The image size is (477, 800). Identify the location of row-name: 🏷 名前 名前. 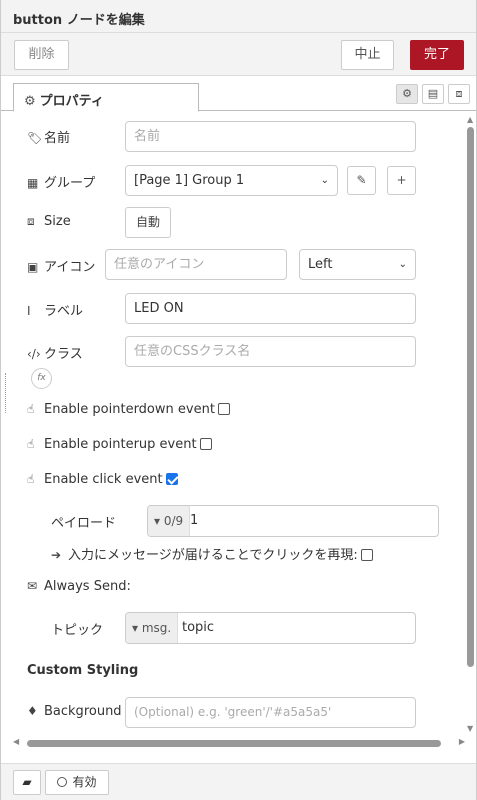
(222, 137).